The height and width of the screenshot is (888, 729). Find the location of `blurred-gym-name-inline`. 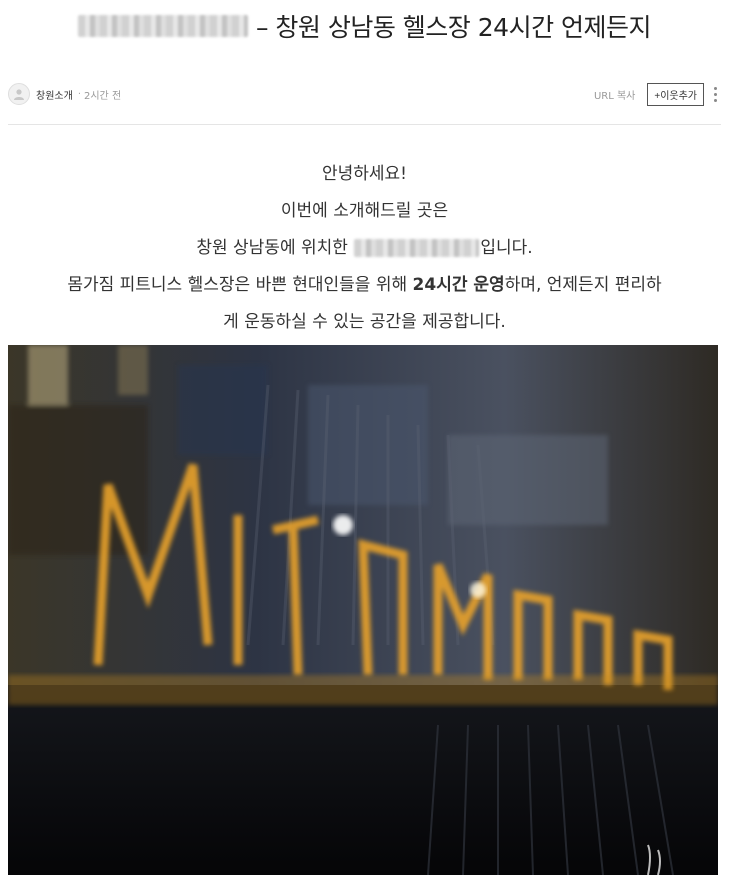

blurred-gym-name-inline is located at coordinates (417, 248).